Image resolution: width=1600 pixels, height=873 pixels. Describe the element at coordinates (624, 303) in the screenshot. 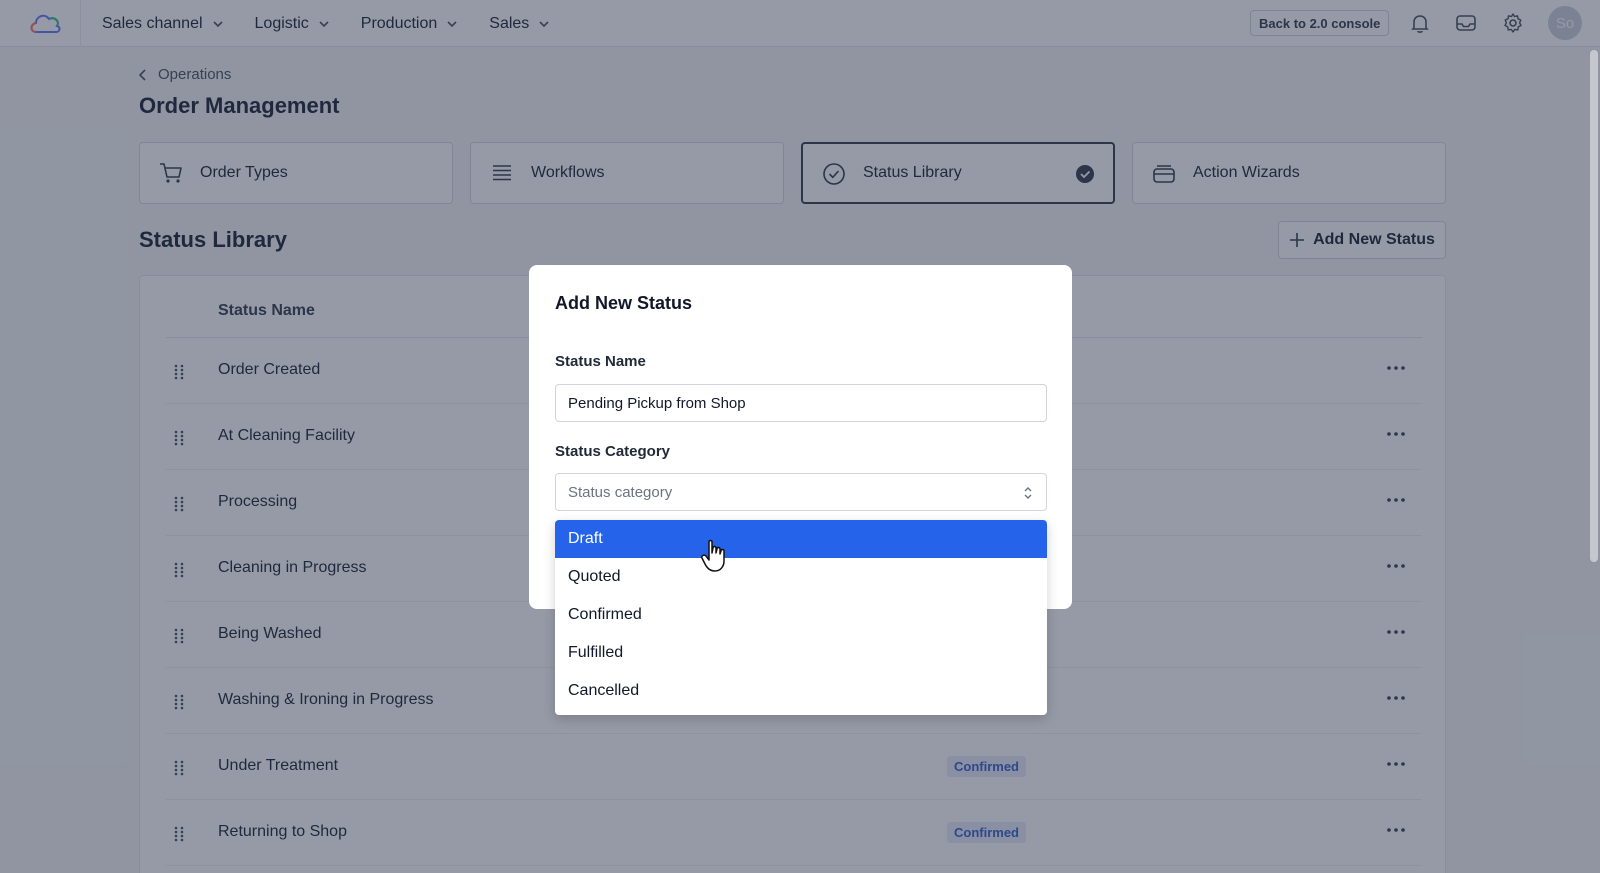

I see `modal-title: Add New Status` at that location.